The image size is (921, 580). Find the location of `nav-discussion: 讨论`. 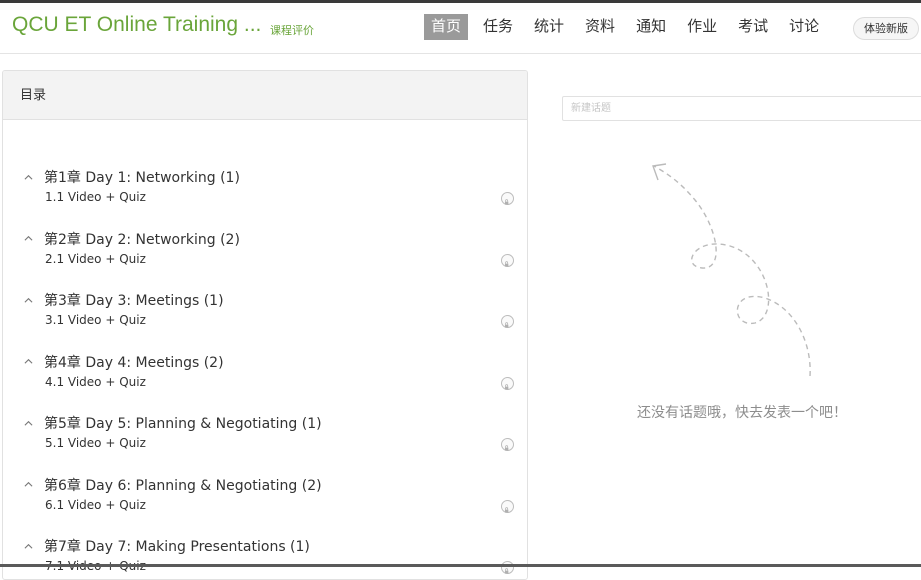

nav-discussion: 讨论 is located at coordinates (804, 27).